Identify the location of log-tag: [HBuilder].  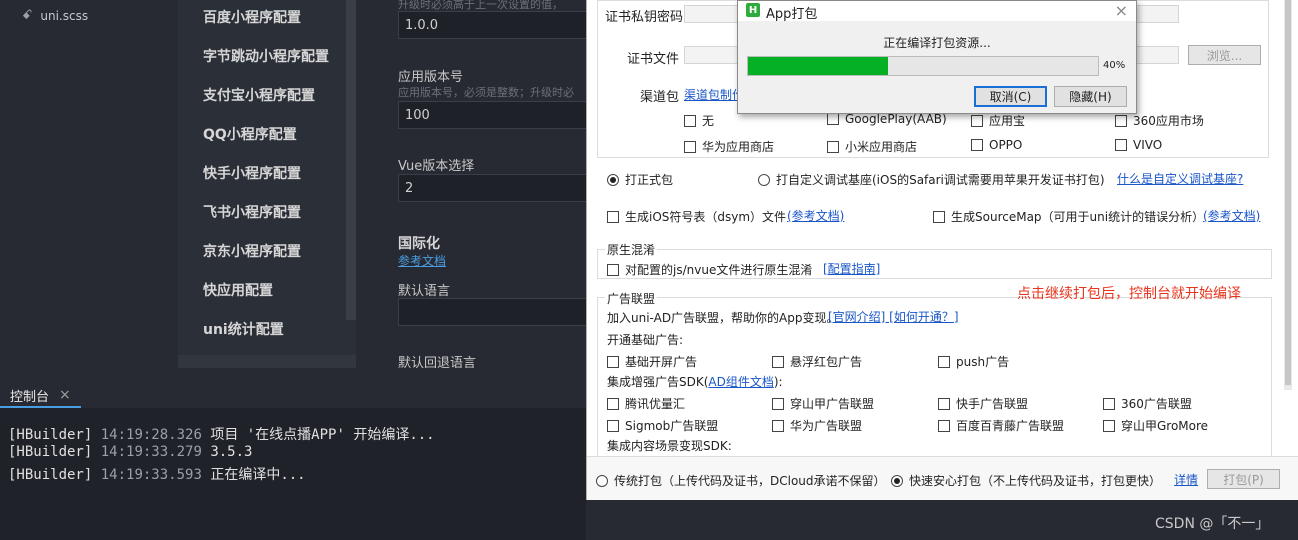
(50, 435).